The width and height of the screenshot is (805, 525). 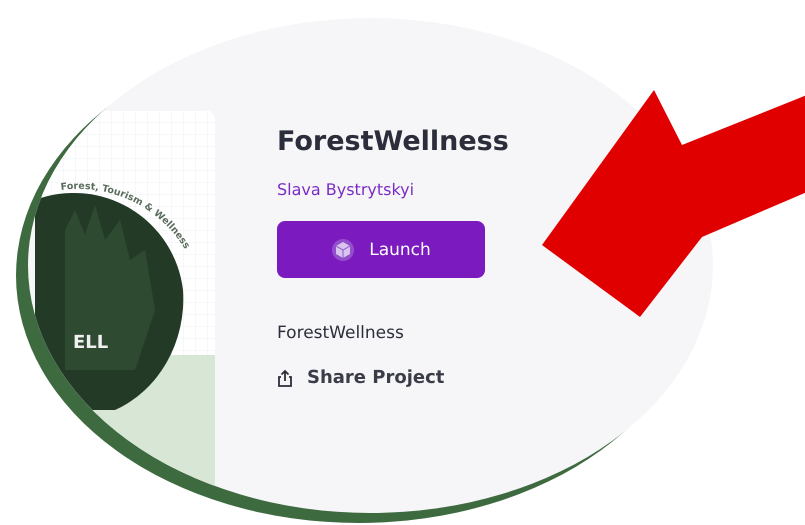 What do you see at coordinates (345, 190) in the screenshot?
I see `author-link: Slava Bystrytskyi` at bounding box center [345, 190].